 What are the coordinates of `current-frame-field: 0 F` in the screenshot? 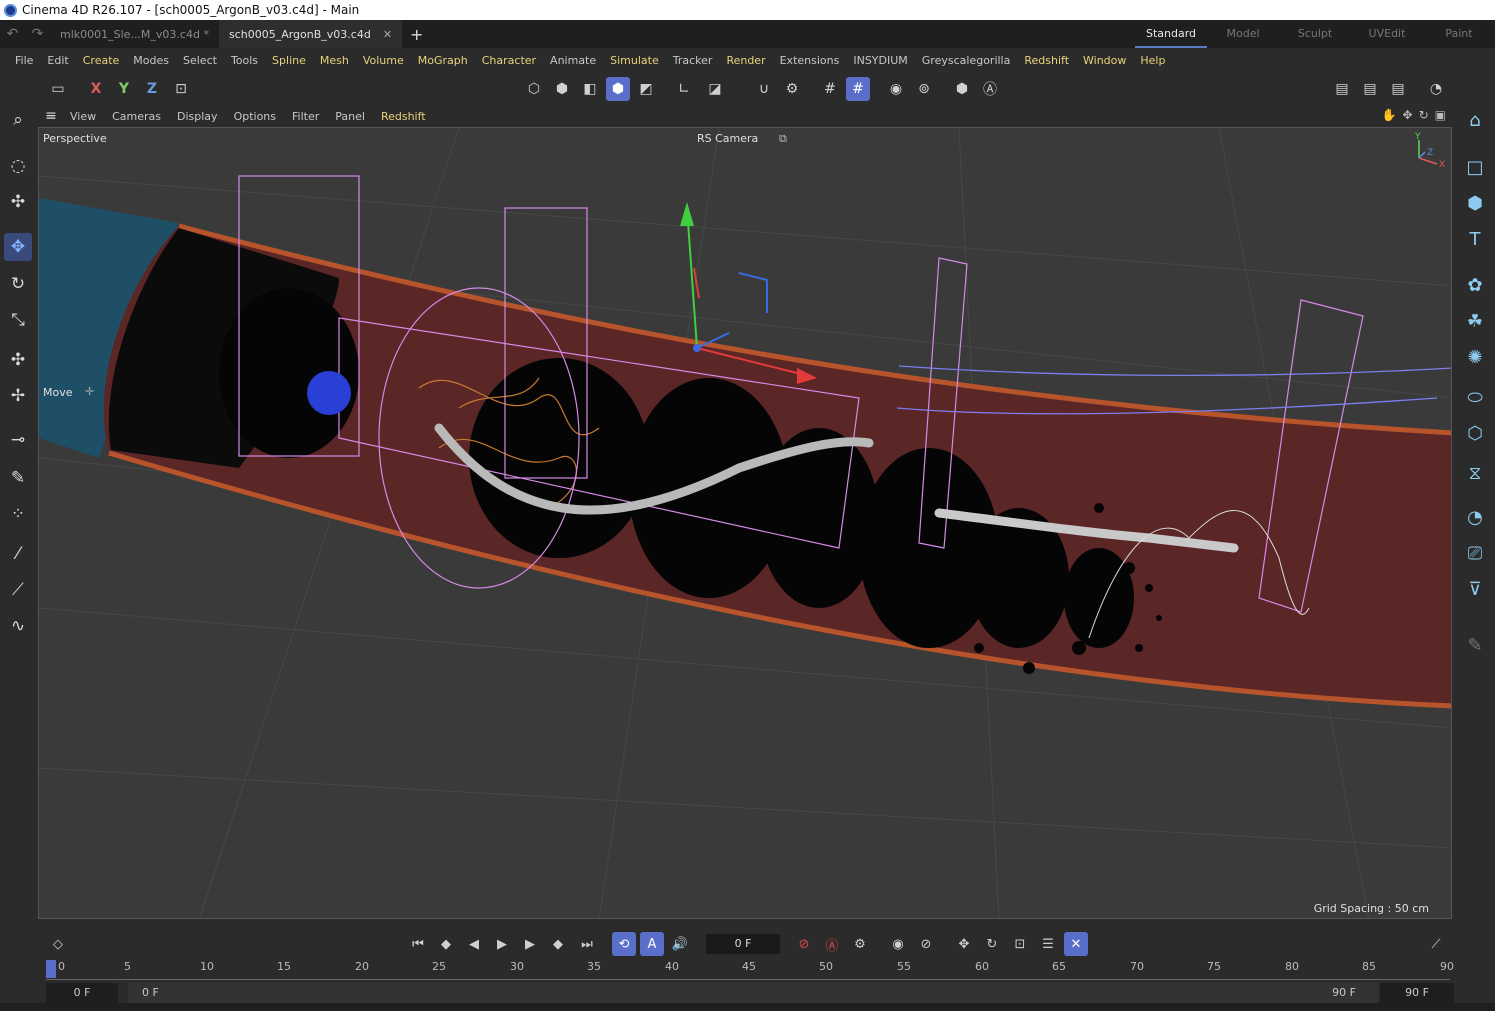 It's located at (743, 944).